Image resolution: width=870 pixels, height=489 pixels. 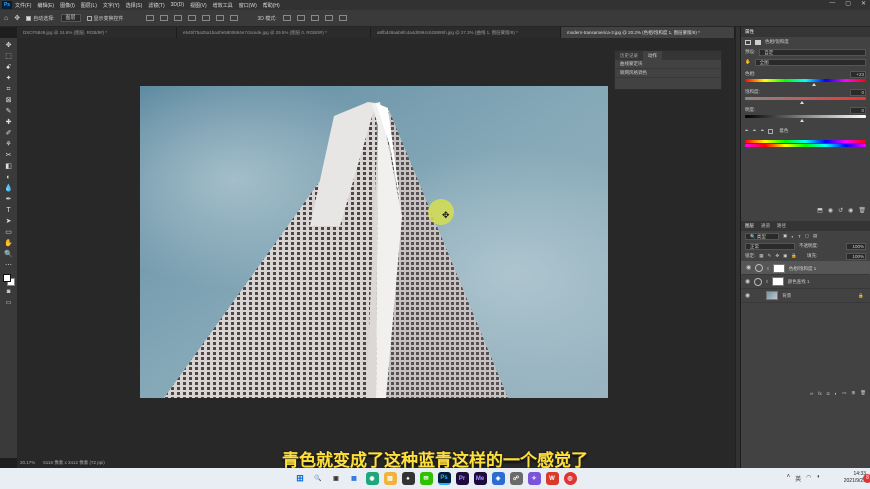 I want to click on tab-actions: 动作, so click(x=652, y=55).